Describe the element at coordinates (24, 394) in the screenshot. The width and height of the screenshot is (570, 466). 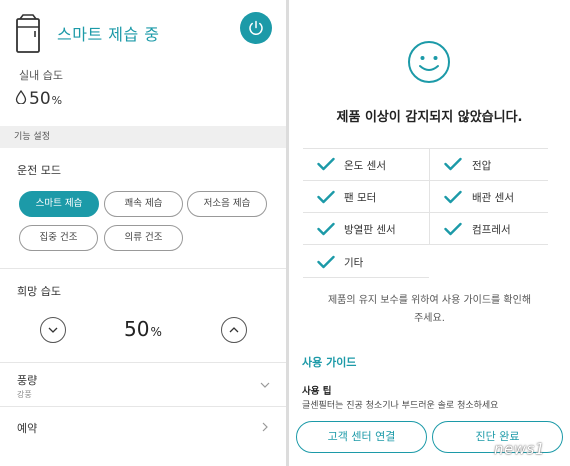
I see `fan-value: 강풍` at that location.